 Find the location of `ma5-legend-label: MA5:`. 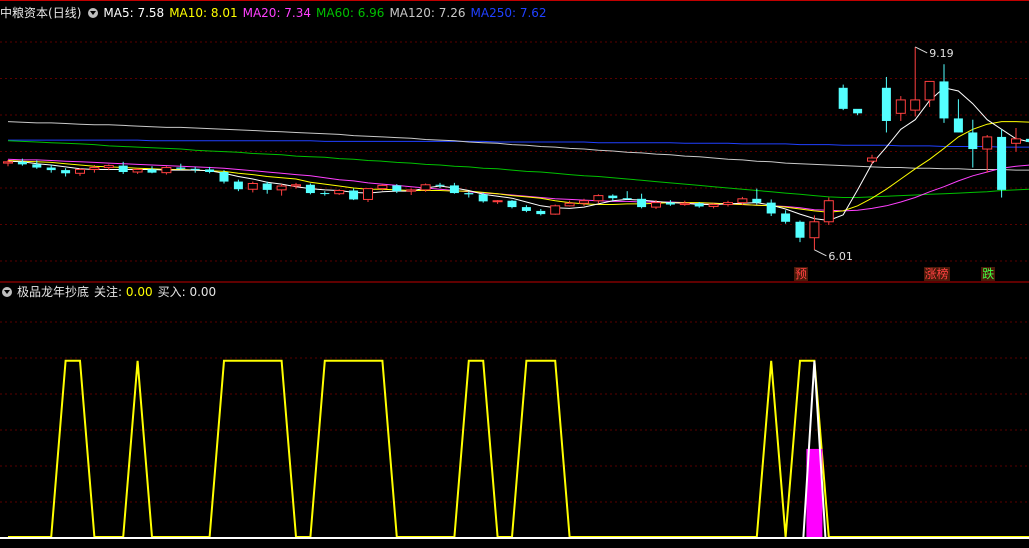

ma5-legend-label: MA5: is located at coordinates (118, 13).